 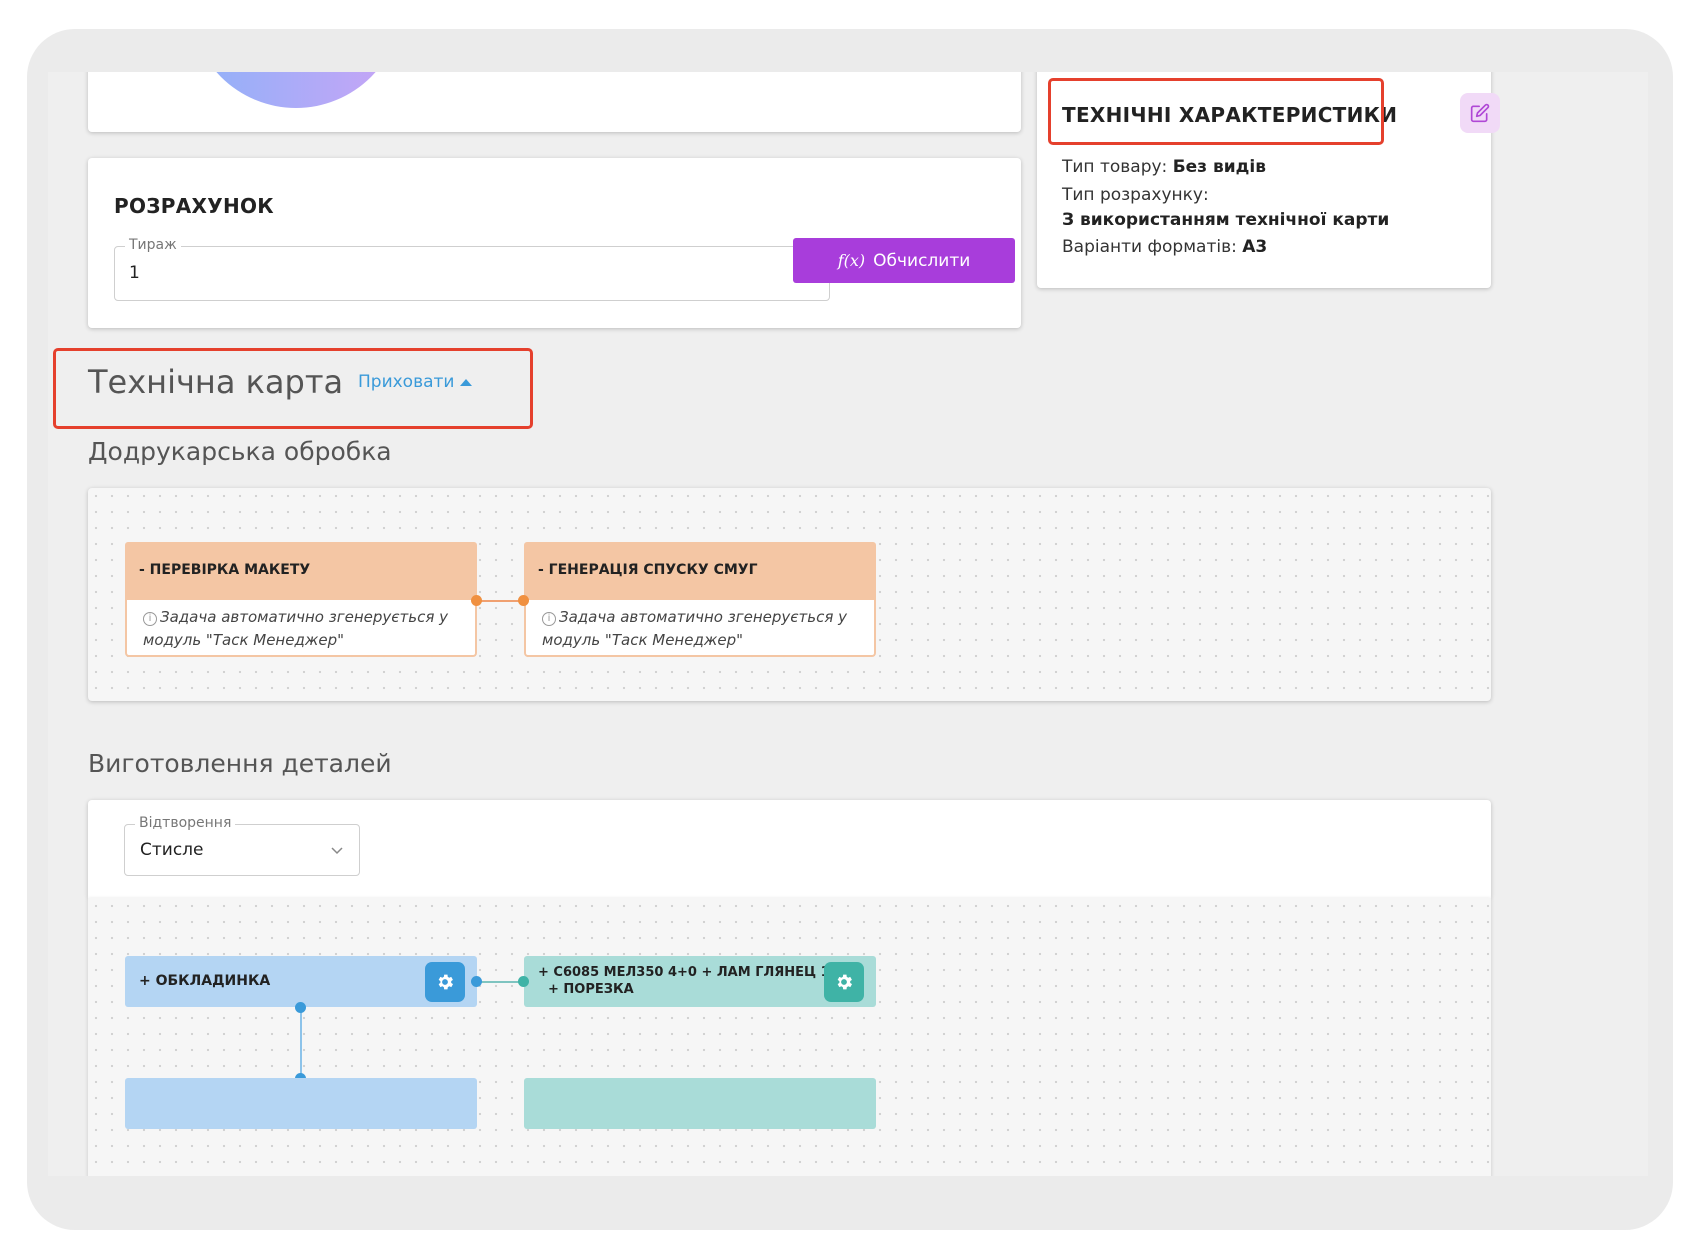 I want to click on calc-type-label: Тип розрахунку:, so click(x=1135, y=195).